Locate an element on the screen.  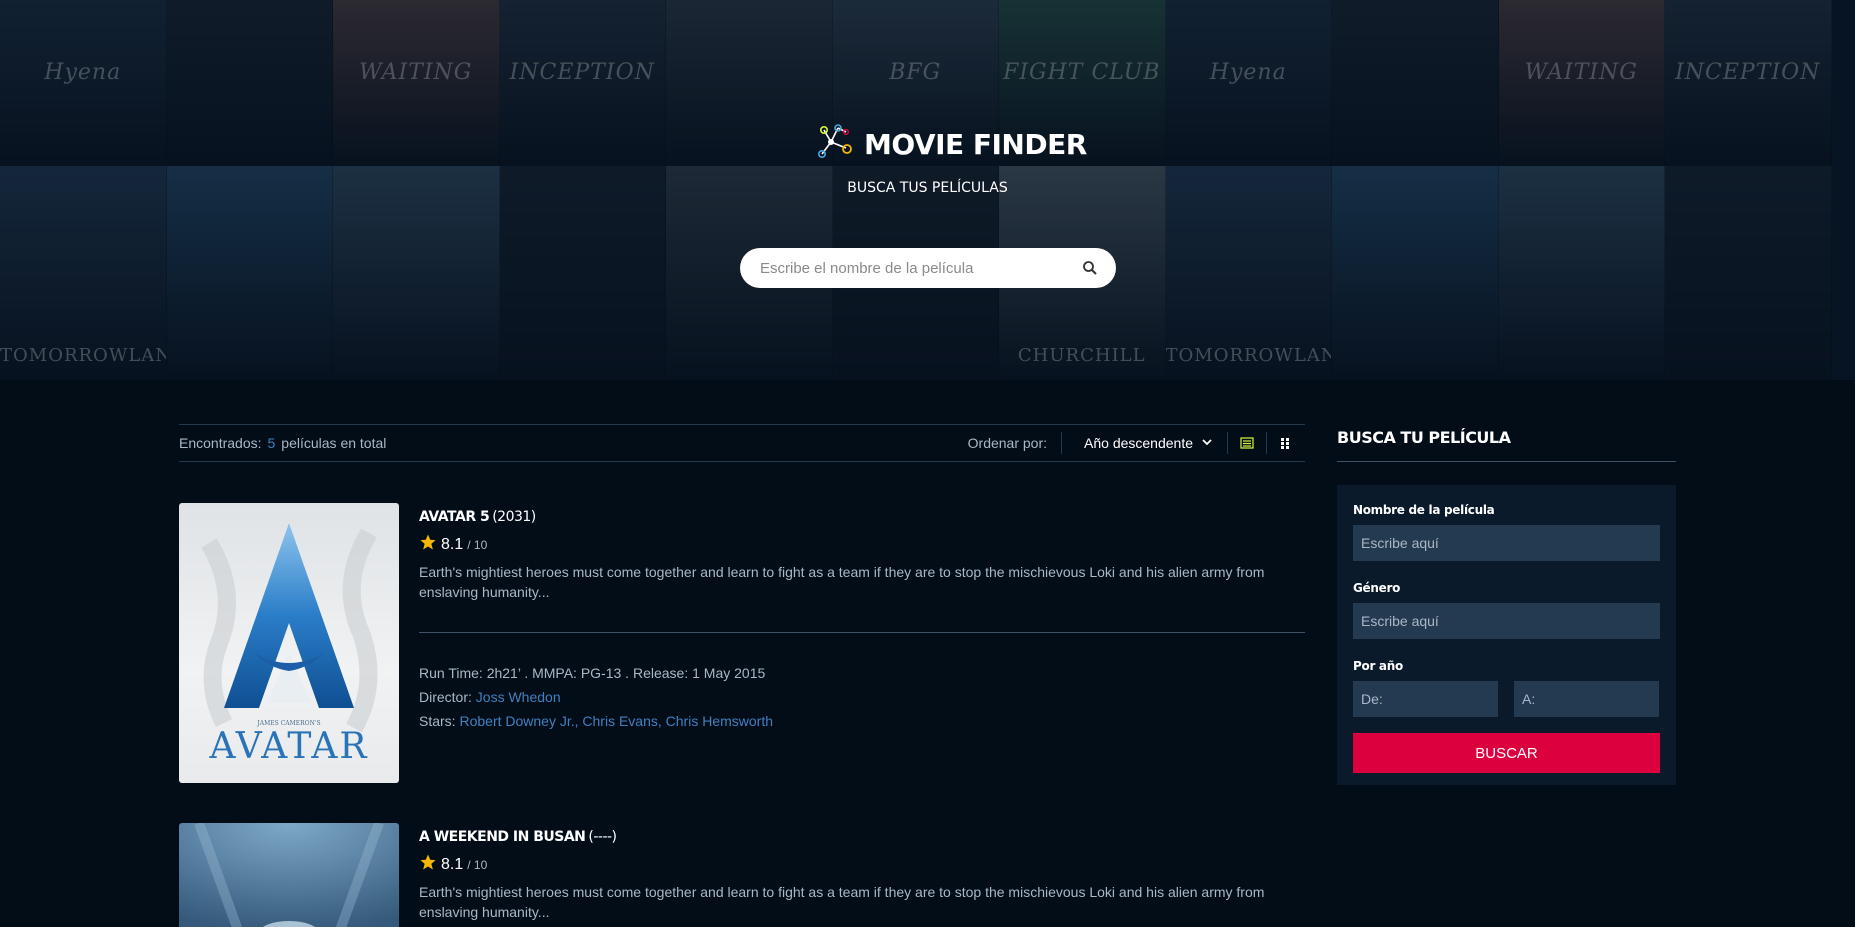
list-view-button is located at coordinates (1246, 443).